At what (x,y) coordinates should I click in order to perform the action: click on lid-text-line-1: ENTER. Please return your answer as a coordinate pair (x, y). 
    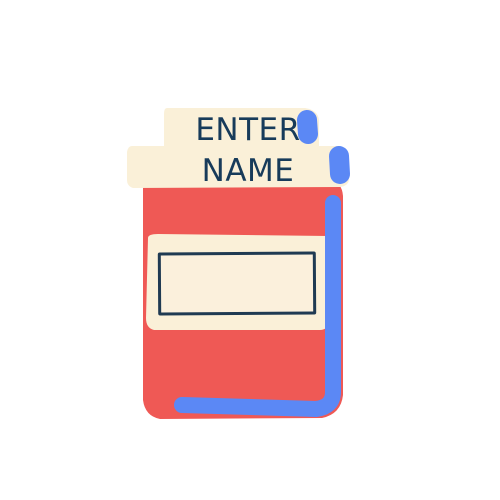
    Looking at the image, I should click on (248, 130).